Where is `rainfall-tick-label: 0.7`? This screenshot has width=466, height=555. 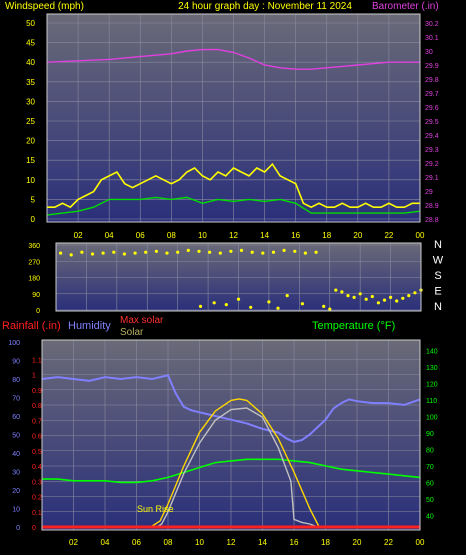
rainfall-tick-label: 0.7 is located at coordinates (37, 421).